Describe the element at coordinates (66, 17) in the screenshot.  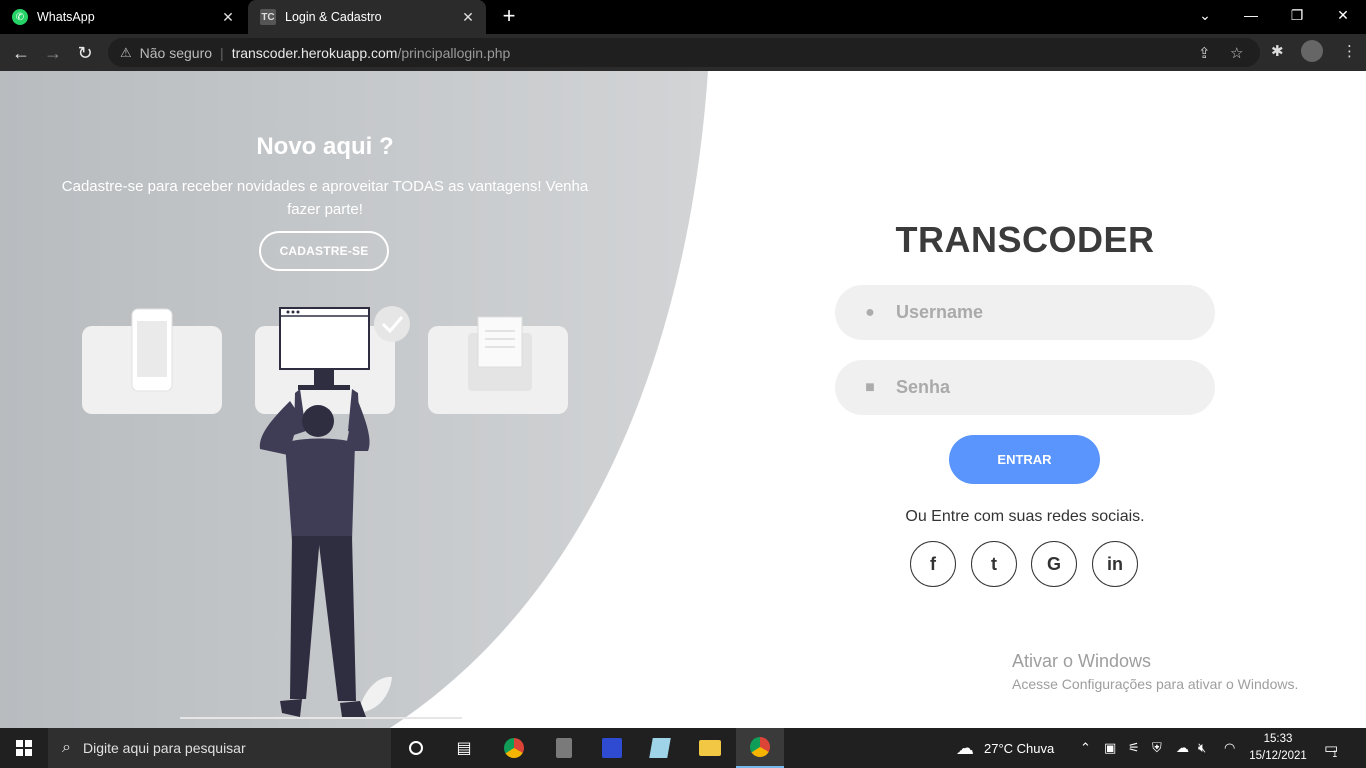
I see `tab-title: WhatsApp` at that location.